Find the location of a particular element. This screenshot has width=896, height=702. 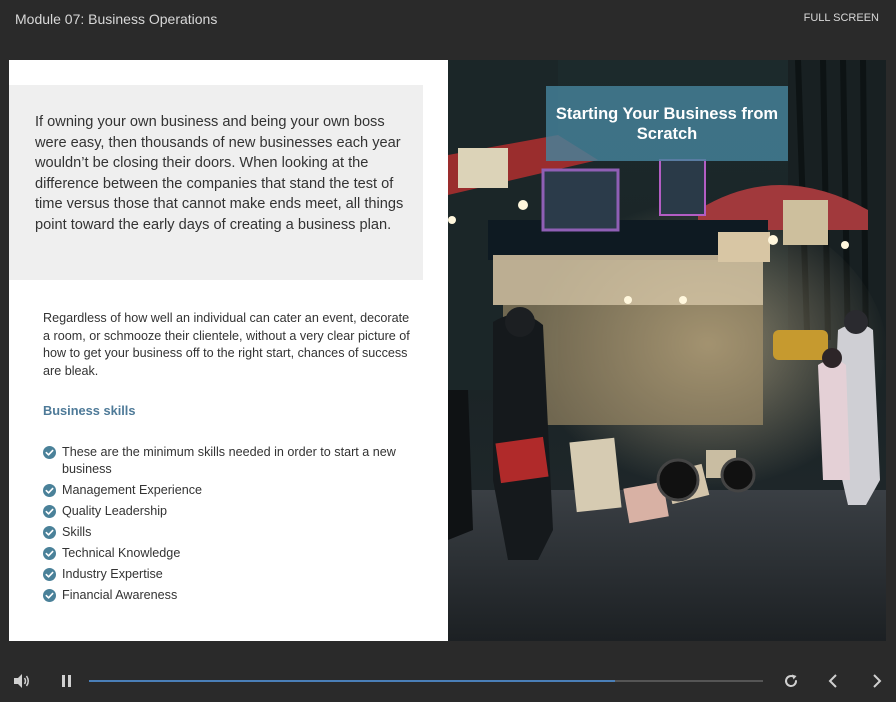

list-item: Financial Awareness is located at coordinates (229, 595).